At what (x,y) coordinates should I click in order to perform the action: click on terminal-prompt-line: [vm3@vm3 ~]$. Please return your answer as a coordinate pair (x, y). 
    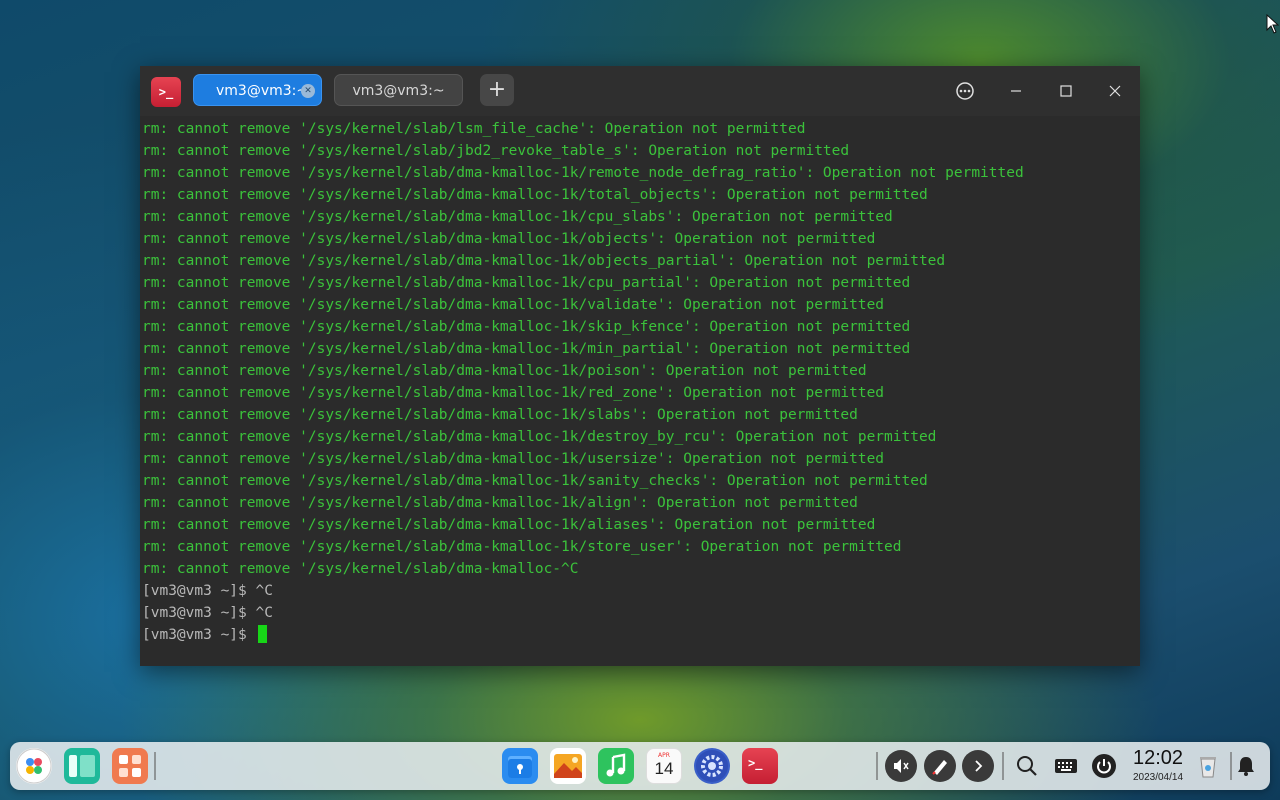
    Looking at the image, I should click on (640, 635).